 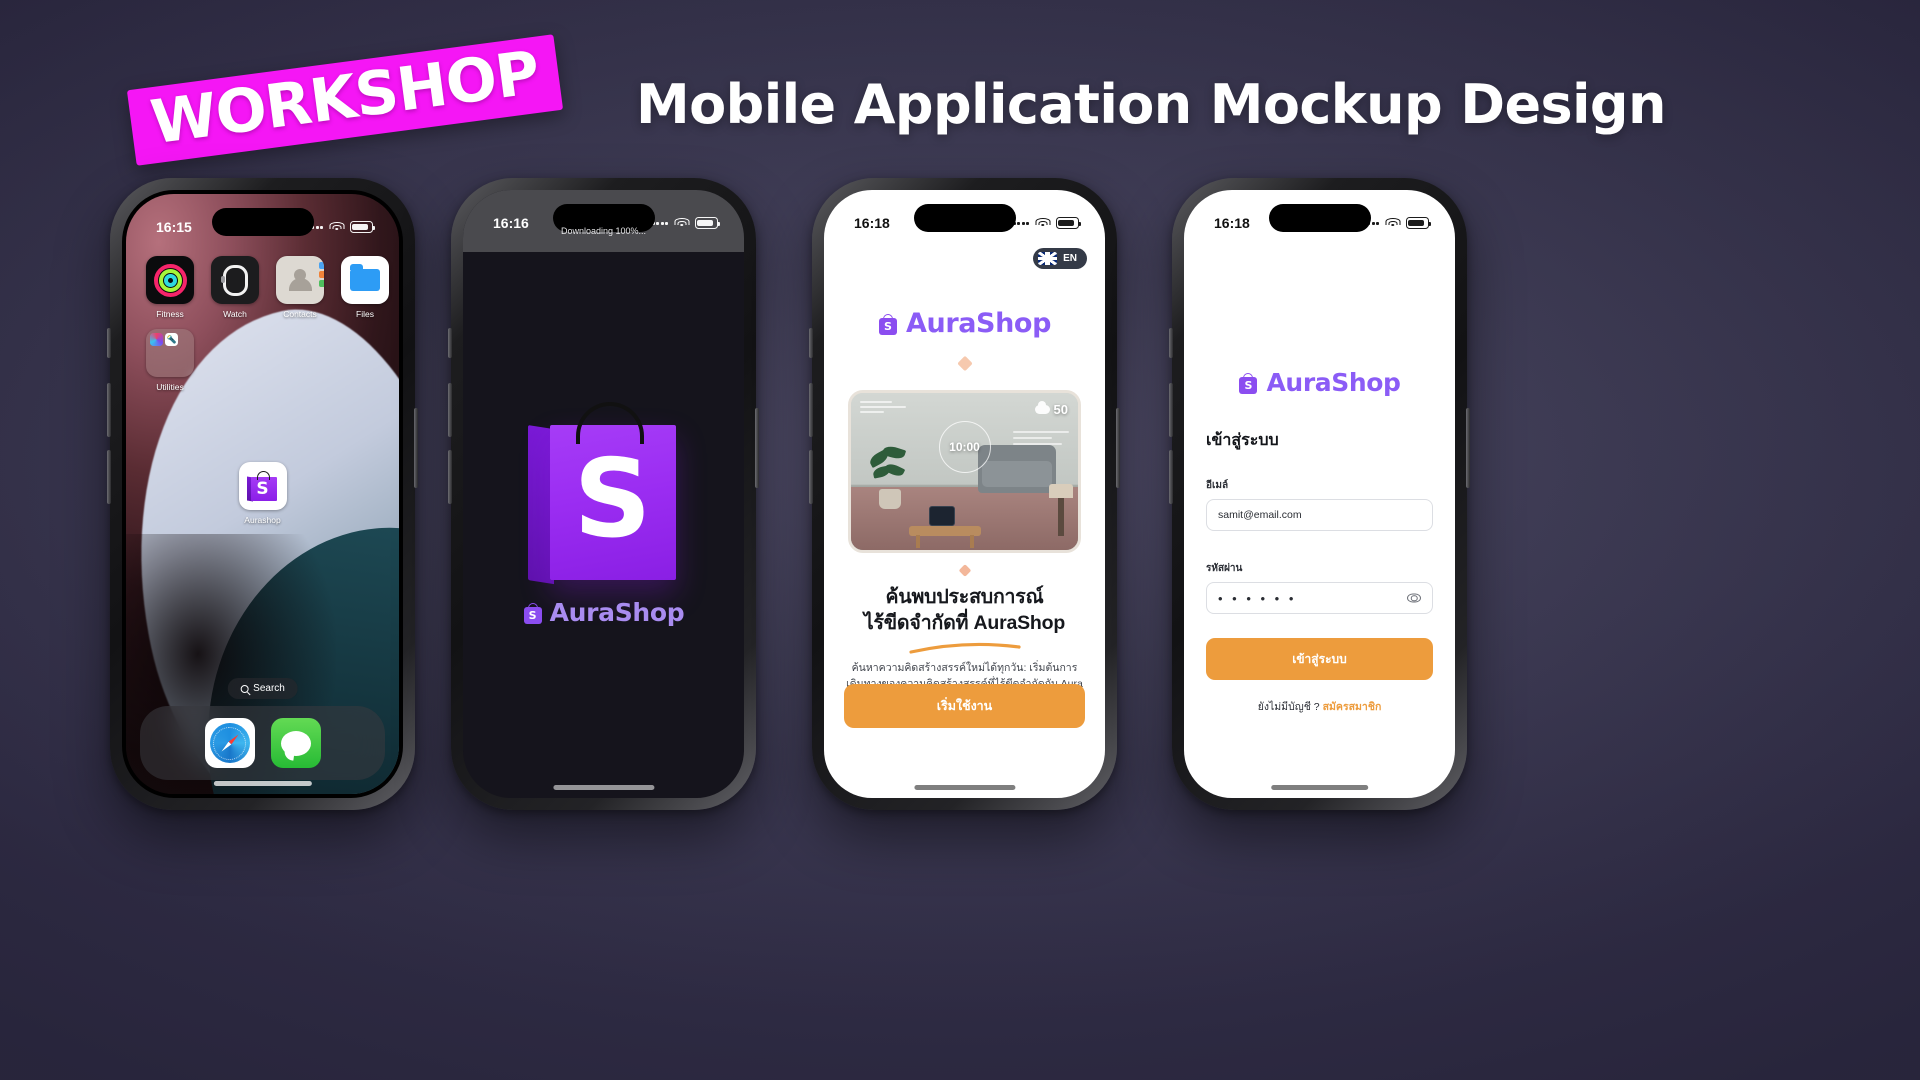 What do you see at coordinates (1242, 440) in the screenshot?
I see `login-heading: เข้าสู่ระบบ` at bounding box center [1242, 440].